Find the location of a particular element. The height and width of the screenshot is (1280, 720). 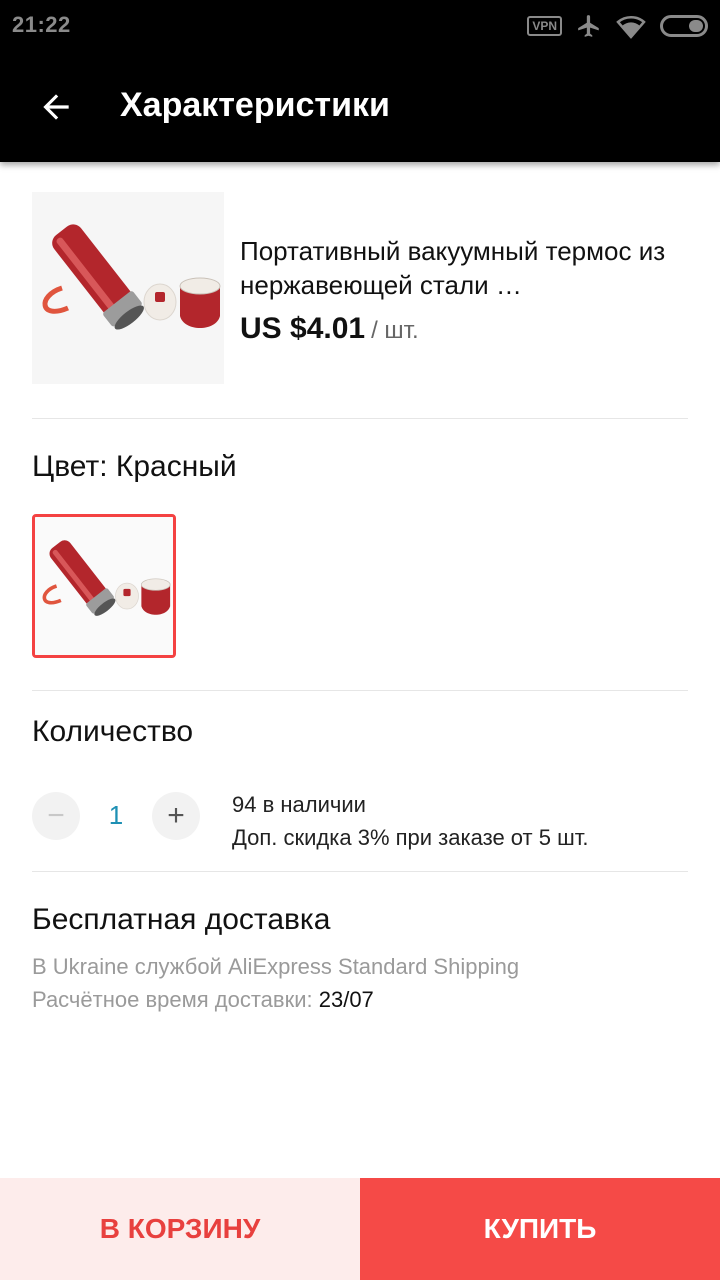

plus-icon: + is located at coordinates (176, 815).